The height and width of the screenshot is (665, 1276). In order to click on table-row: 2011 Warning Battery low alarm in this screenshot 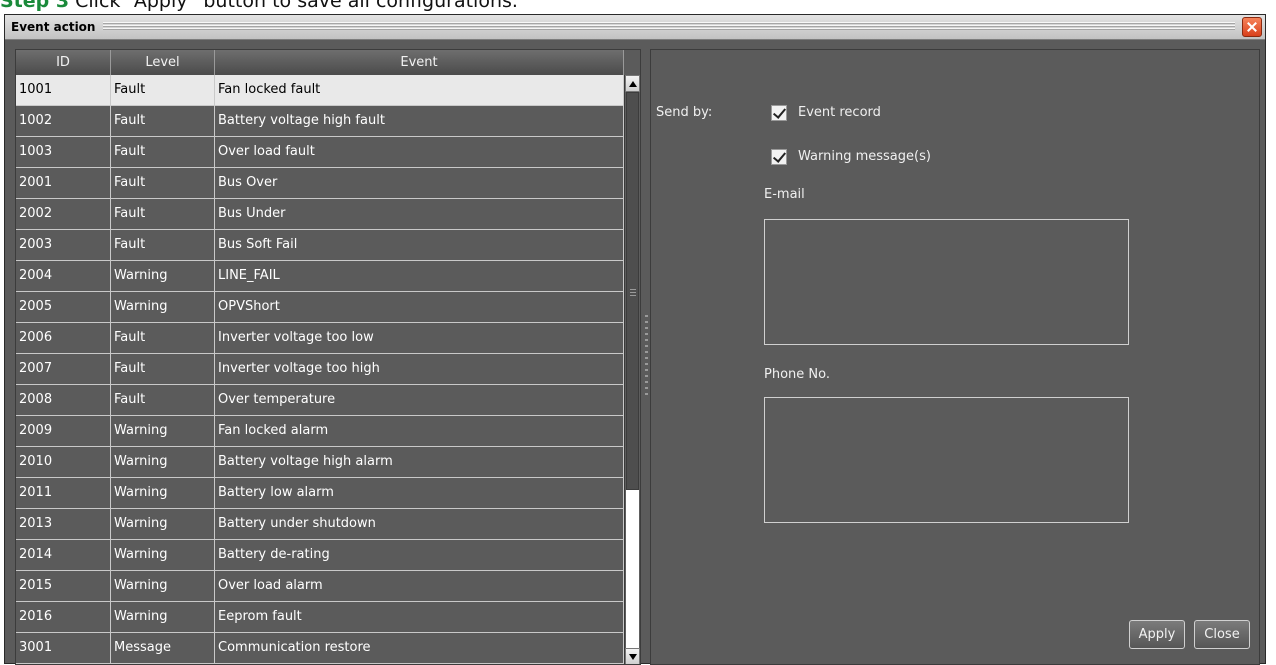, I will do `click(320, 493)`.